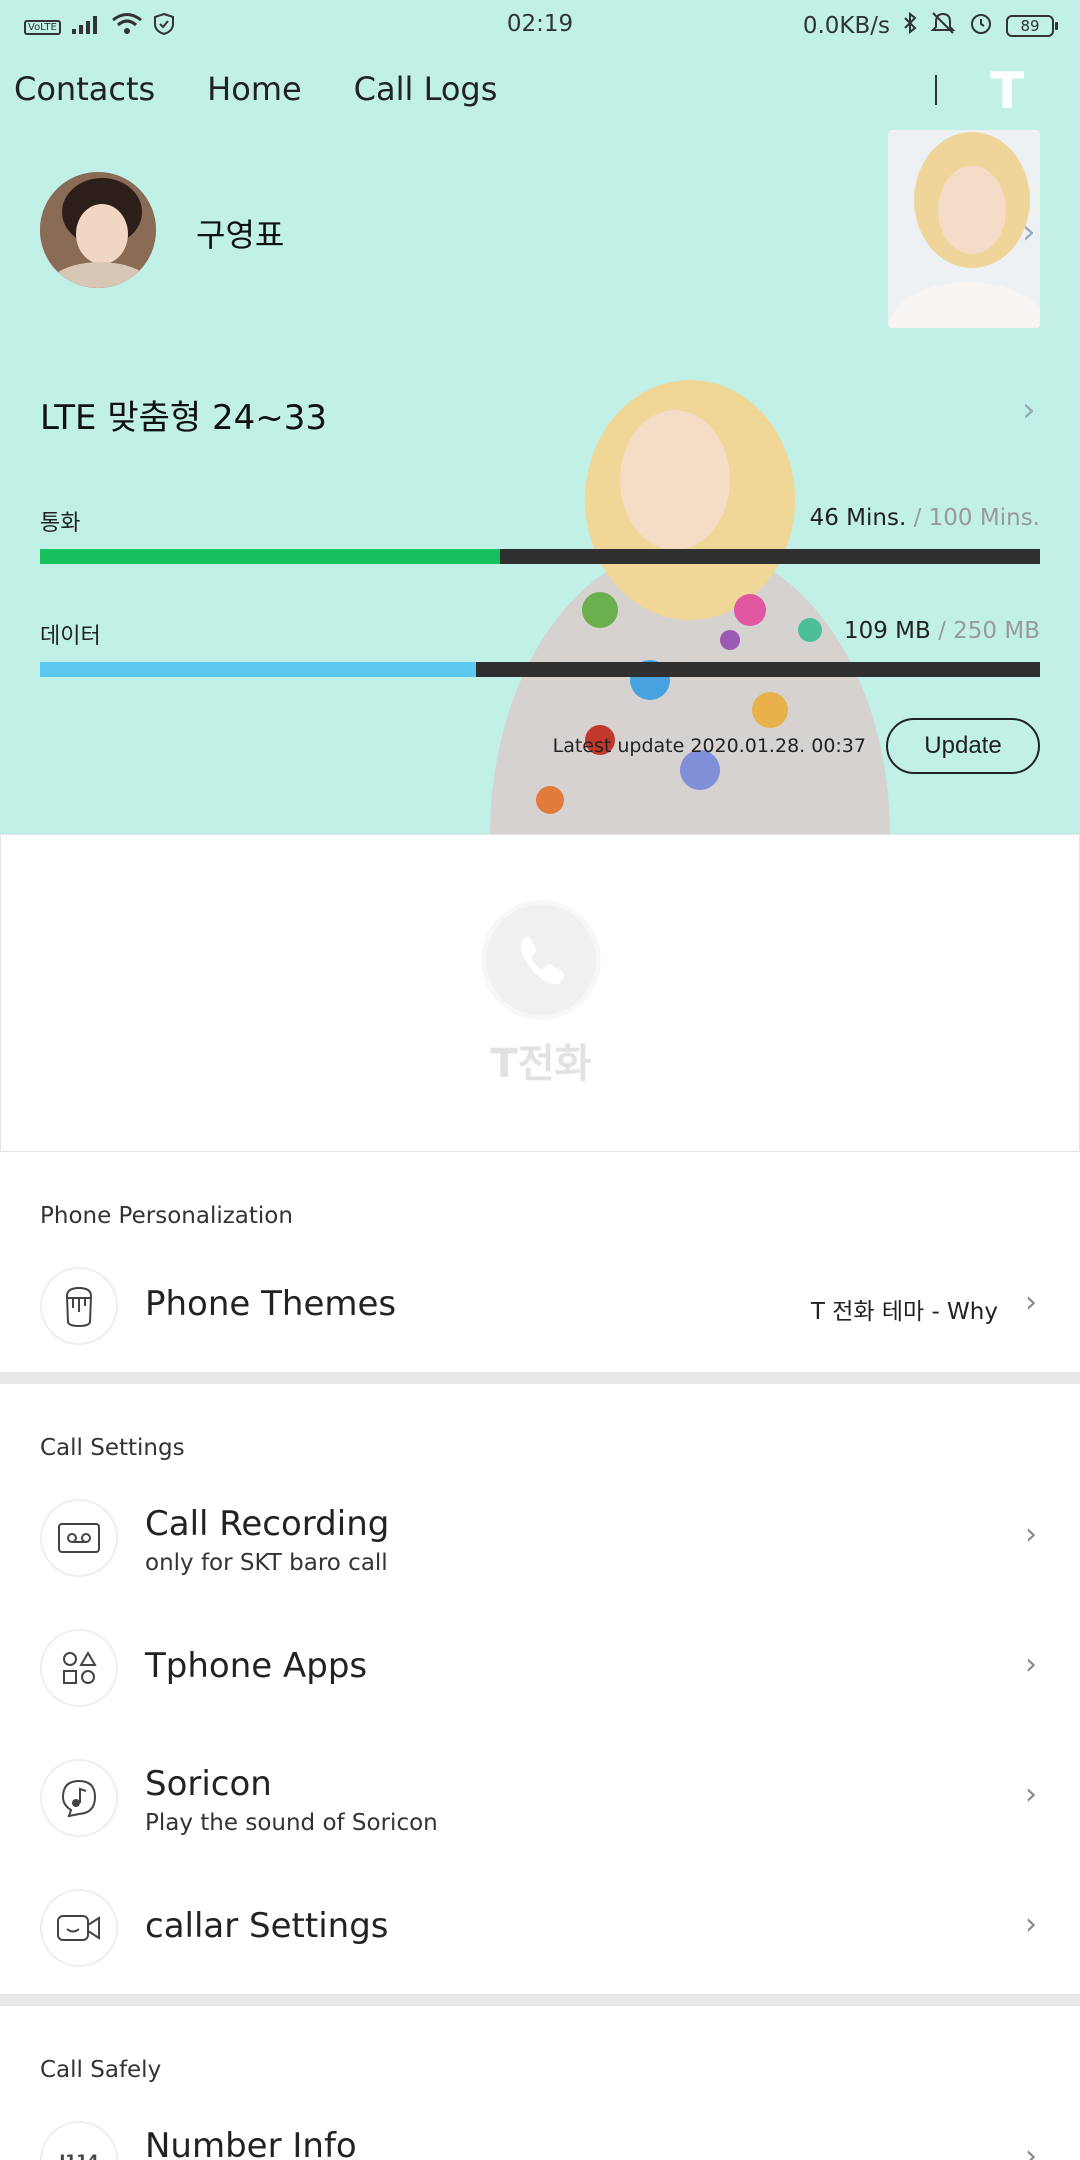 This screenshot has height=2160, width=1080. I want to click on section-title-personalization: Phone Personalization, so click(166, 1216).